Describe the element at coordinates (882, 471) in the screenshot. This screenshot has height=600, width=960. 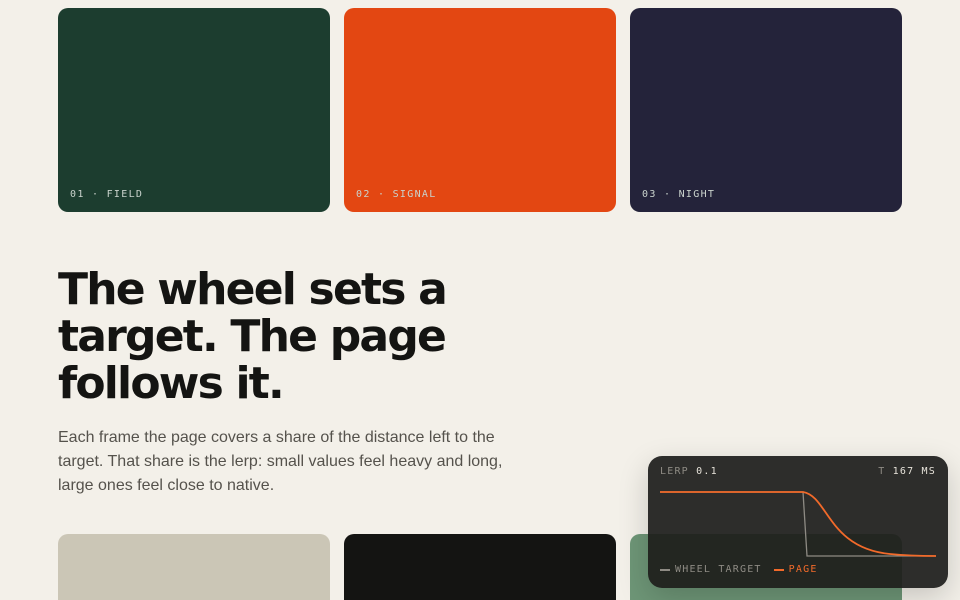
I see `time-label: T` at that location.